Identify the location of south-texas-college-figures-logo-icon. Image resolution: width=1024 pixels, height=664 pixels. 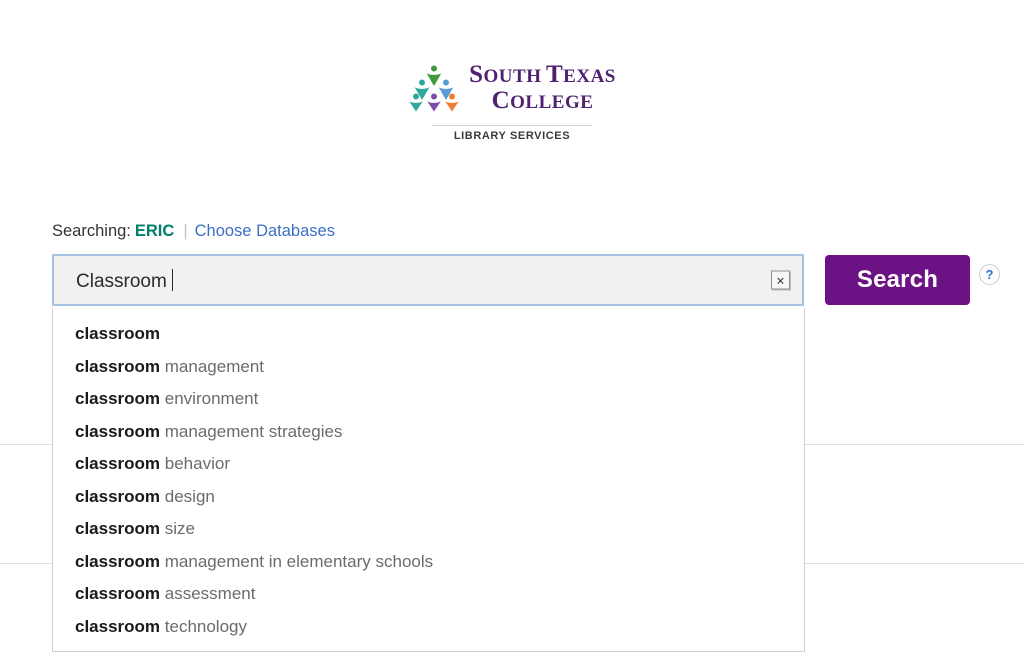
(434, 88).